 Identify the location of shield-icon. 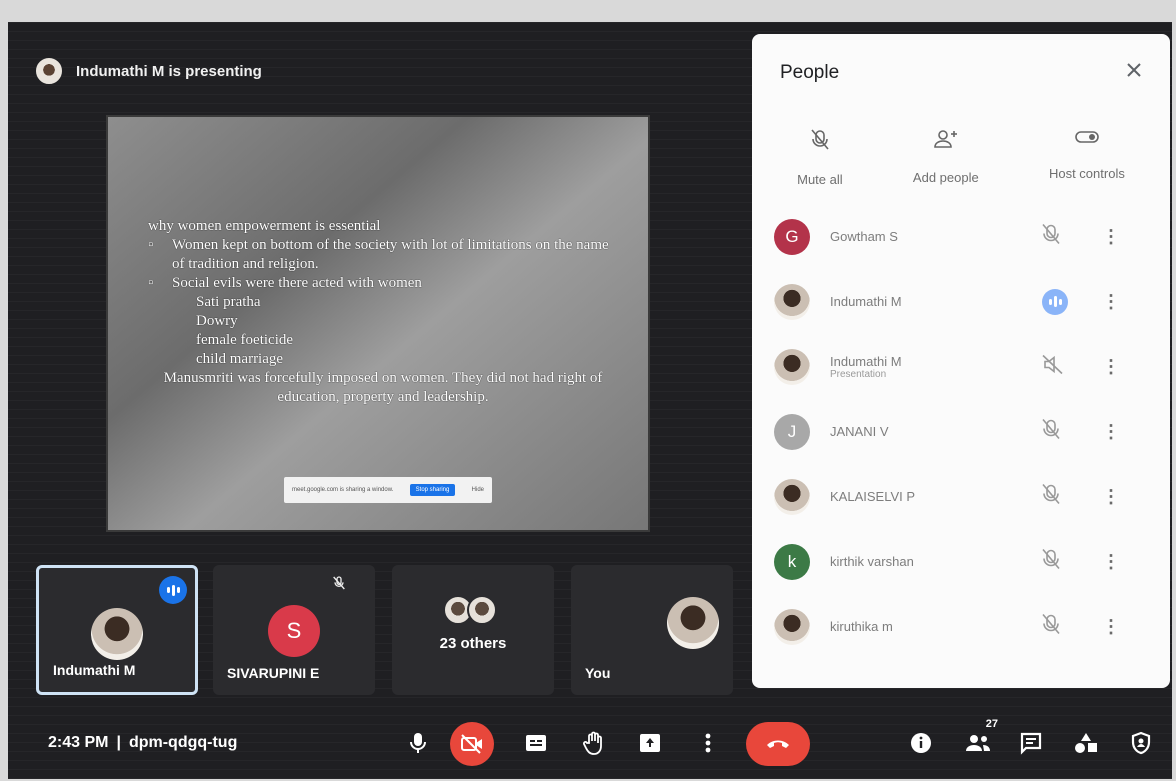
(1141, 743).